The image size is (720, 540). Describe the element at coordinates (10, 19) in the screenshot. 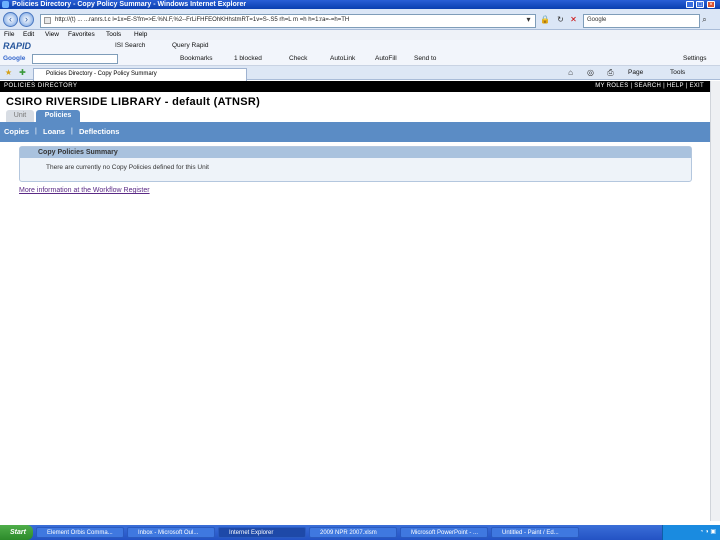

I see `back-button: ‹` at that location.